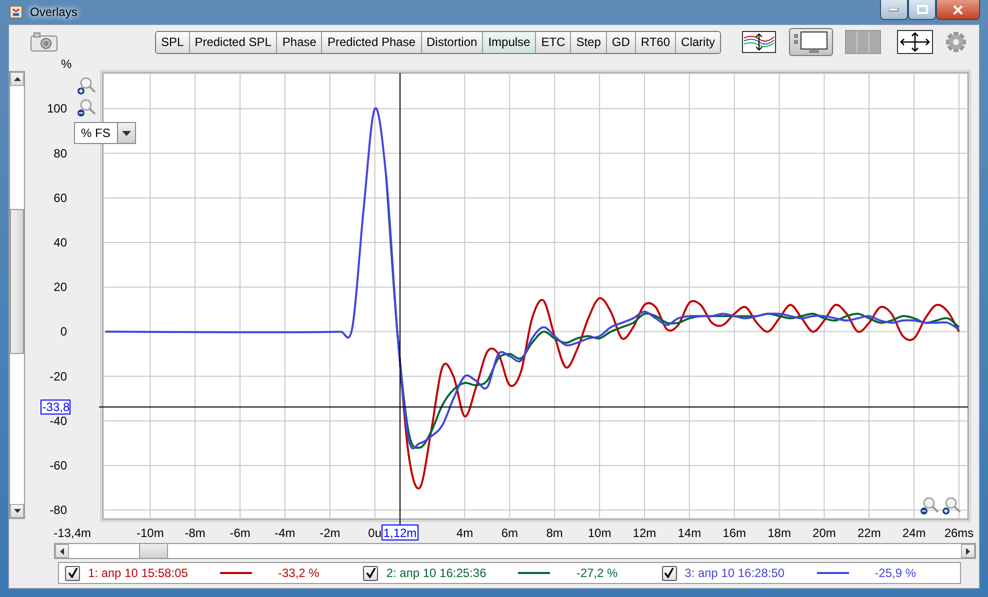 The width and height of the screenshot is (988, 597). I want to click on y-tick-label: 60, so click(60, 197).